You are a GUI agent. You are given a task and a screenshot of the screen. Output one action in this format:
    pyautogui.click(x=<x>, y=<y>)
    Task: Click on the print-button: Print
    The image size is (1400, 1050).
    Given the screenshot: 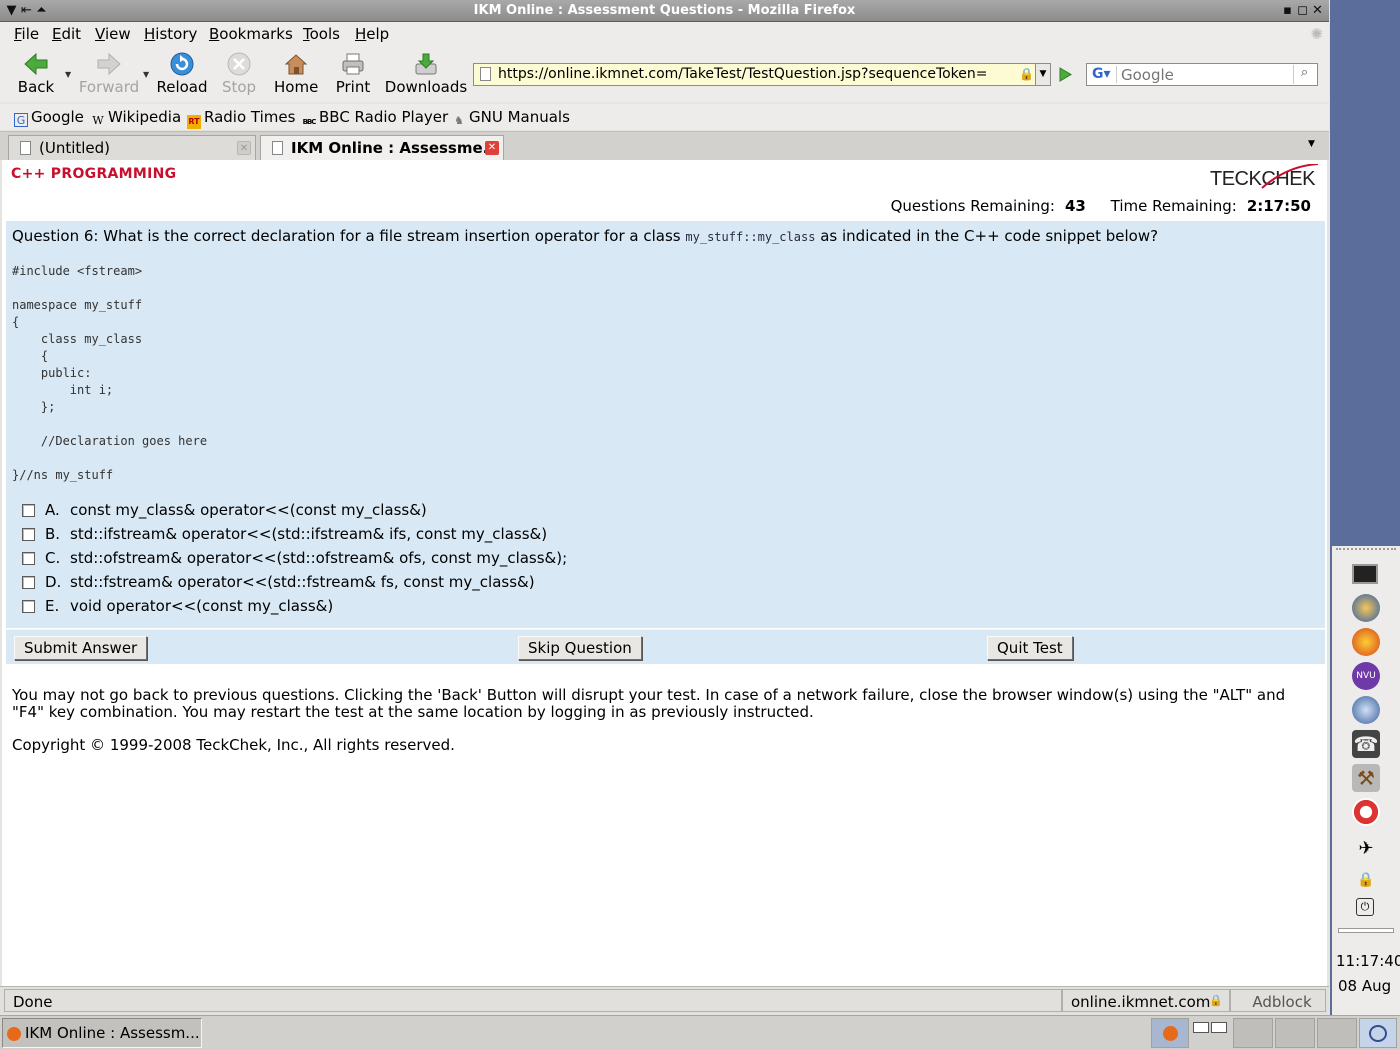 What is the action you would take?
    pyautogui.click(x=353, y=73)
    